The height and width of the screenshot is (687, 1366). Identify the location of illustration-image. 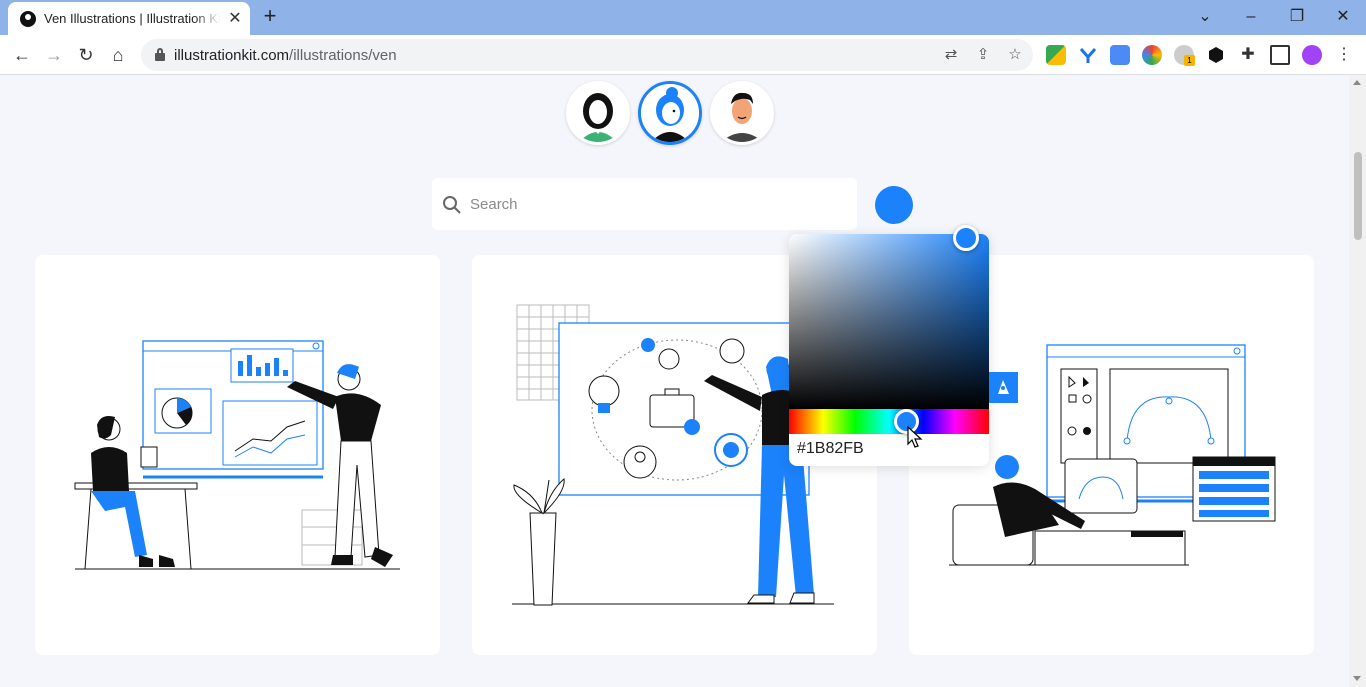
(237, 455).